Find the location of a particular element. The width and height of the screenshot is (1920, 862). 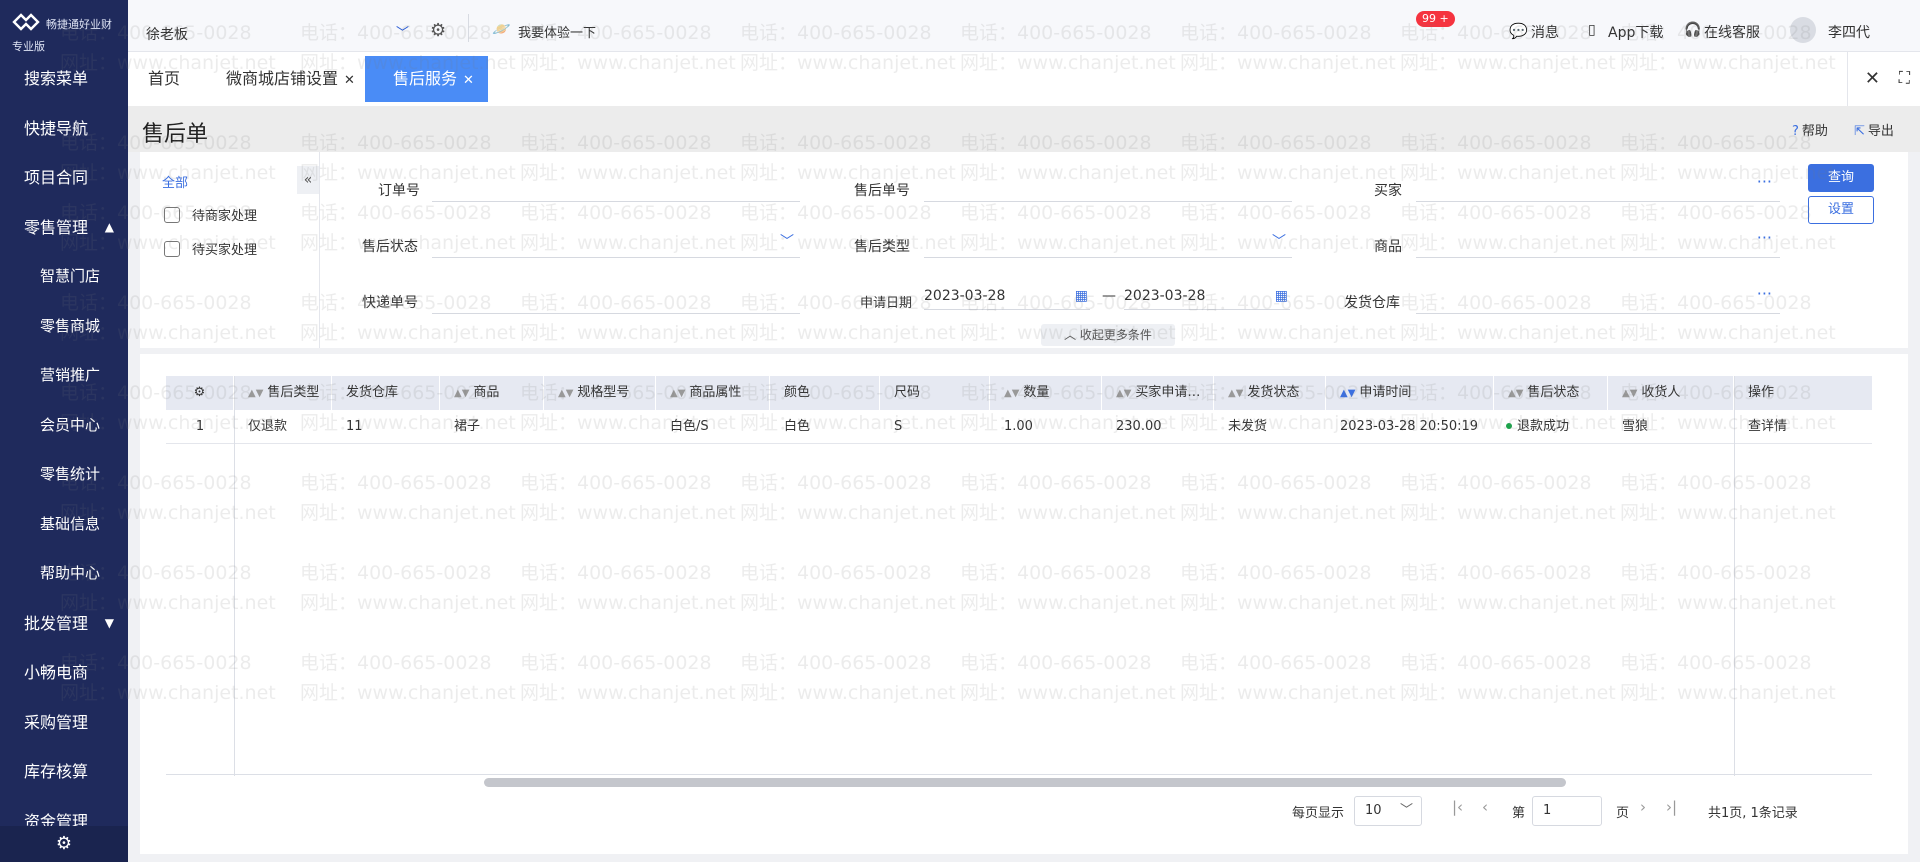

tab-shop-settings: 微商城店铺设置 ✕ is located at coordinates (290, 79).